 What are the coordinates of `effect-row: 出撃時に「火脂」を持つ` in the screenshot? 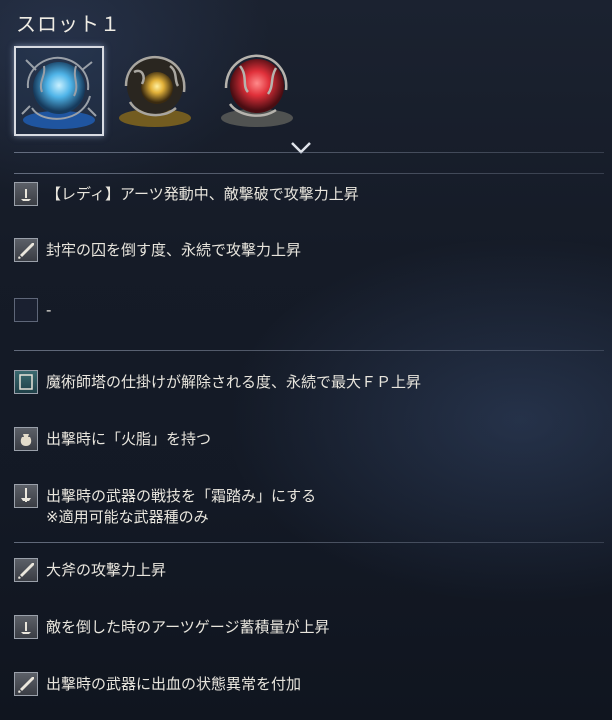 It's located at (309, 440).